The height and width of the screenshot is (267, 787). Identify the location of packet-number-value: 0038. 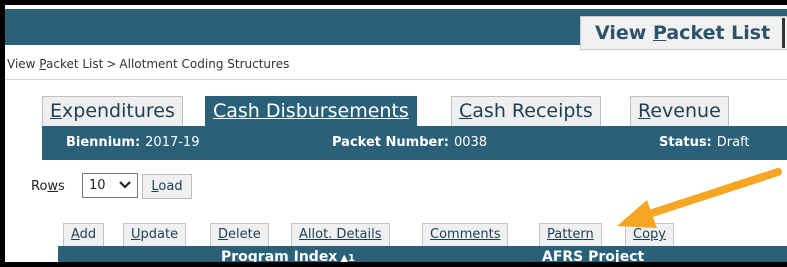
(470, 142).